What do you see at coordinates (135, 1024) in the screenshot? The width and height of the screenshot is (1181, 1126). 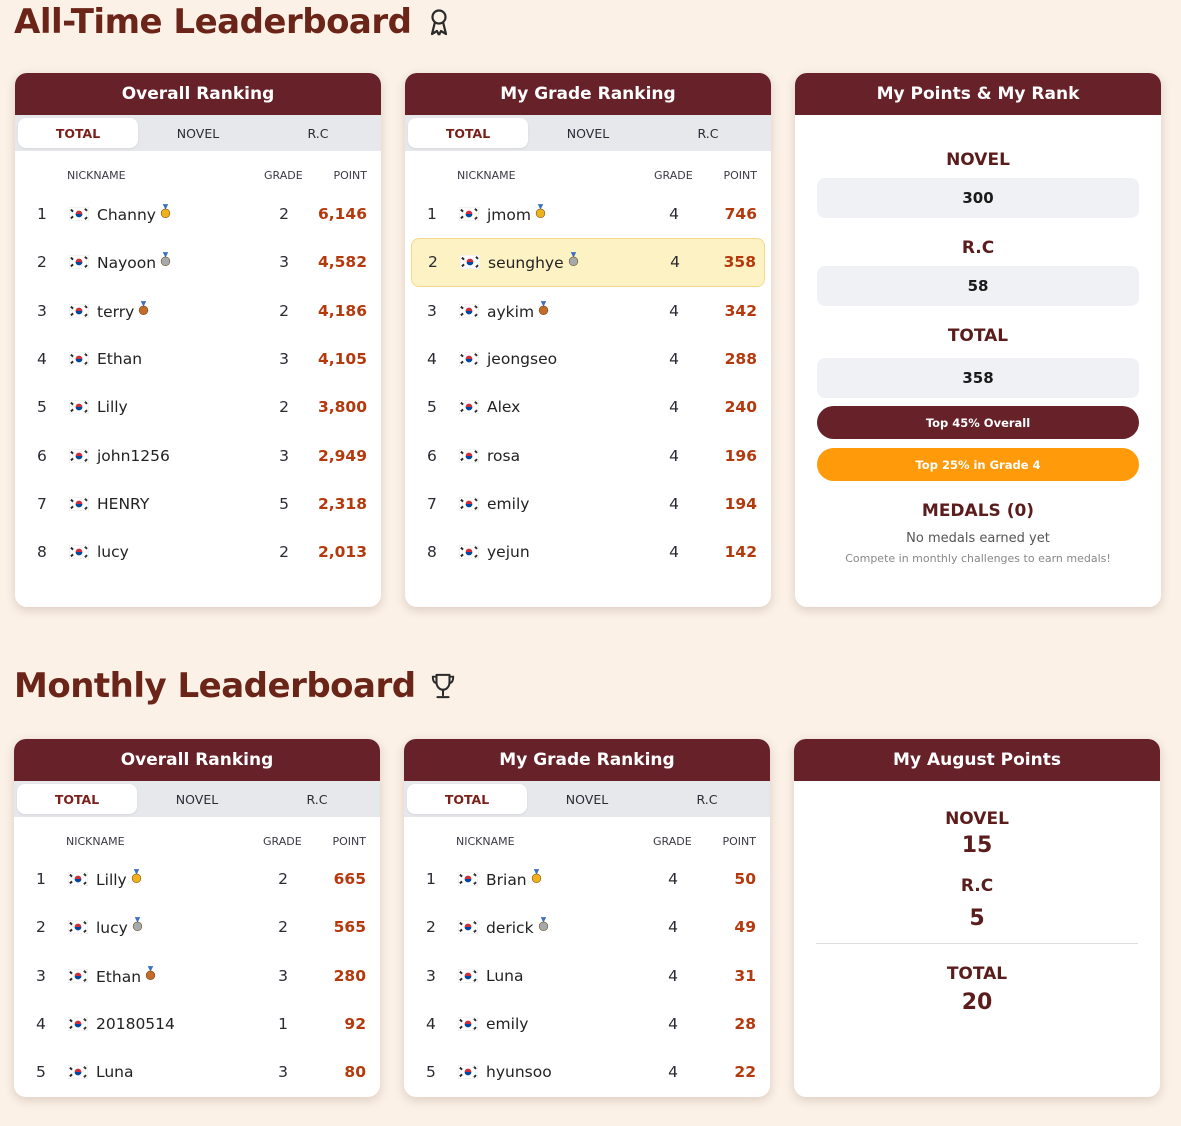 I see `nickname: 20180514` at bounding box center [135, 1024].